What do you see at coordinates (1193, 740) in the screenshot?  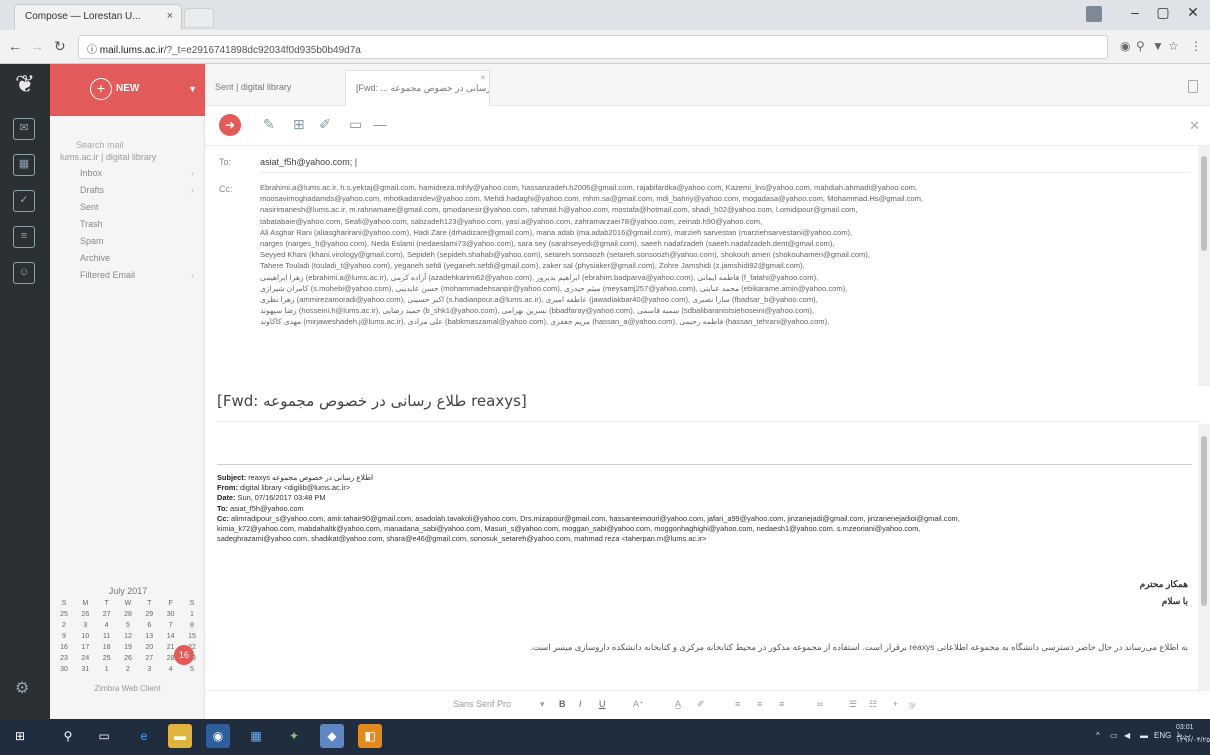 I see `clock-date: ۱۳۹۶/۰۴/۲۵` at bounding box center [1193, 740].